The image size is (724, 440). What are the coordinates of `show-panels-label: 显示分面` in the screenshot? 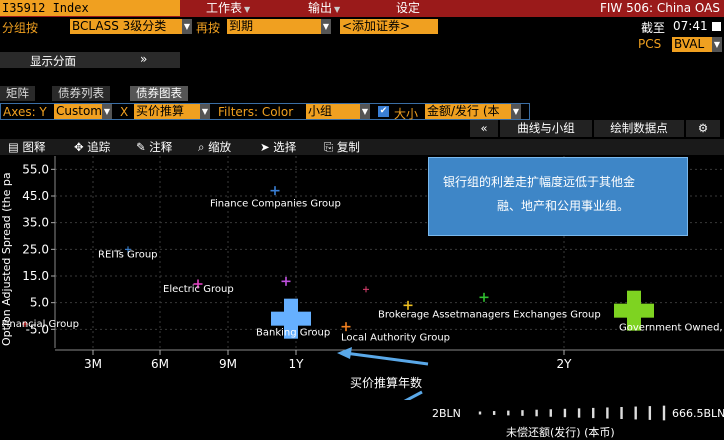 It's located at (53, 61).